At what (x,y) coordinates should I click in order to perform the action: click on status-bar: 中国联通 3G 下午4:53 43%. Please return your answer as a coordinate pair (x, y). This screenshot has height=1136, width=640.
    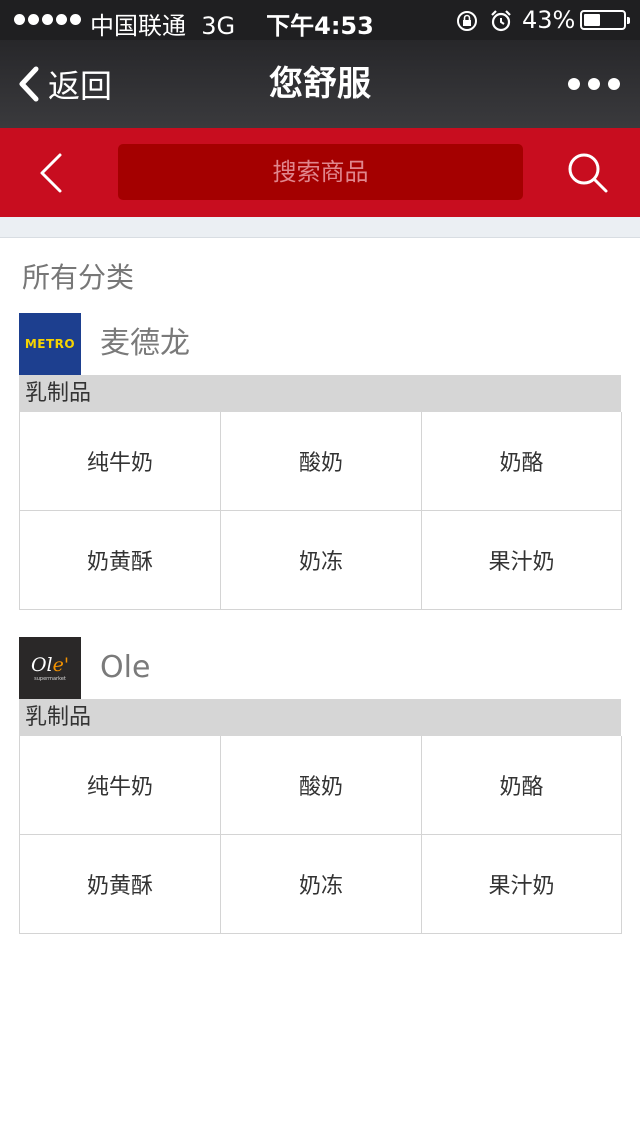
    Looking at the image, I should click on (320, 20).